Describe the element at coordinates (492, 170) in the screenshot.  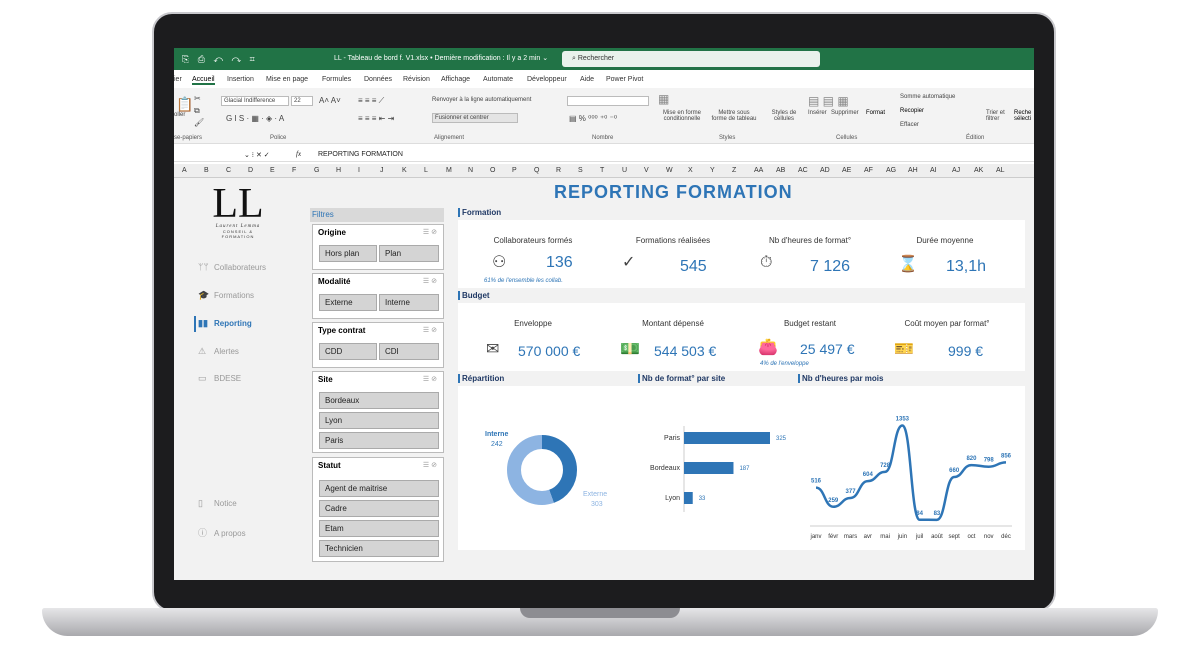
I see `column-header: O` at that location.